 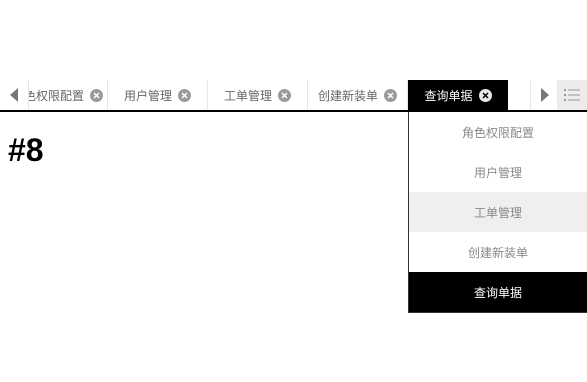 What do you see at coordinates (498, 252) in the screenshot?
I see `dropdown-item-create-new-install-order: 创建新装单` at bounding box center [498, 252].